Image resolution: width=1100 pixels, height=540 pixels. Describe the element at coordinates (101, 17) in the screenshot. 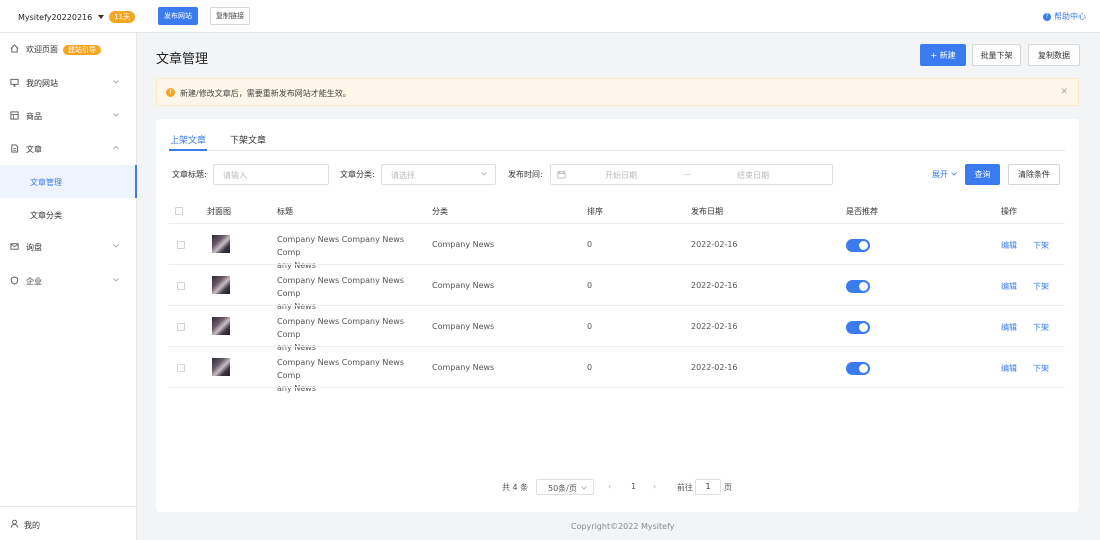

I see `caret-down-icon` at that location.